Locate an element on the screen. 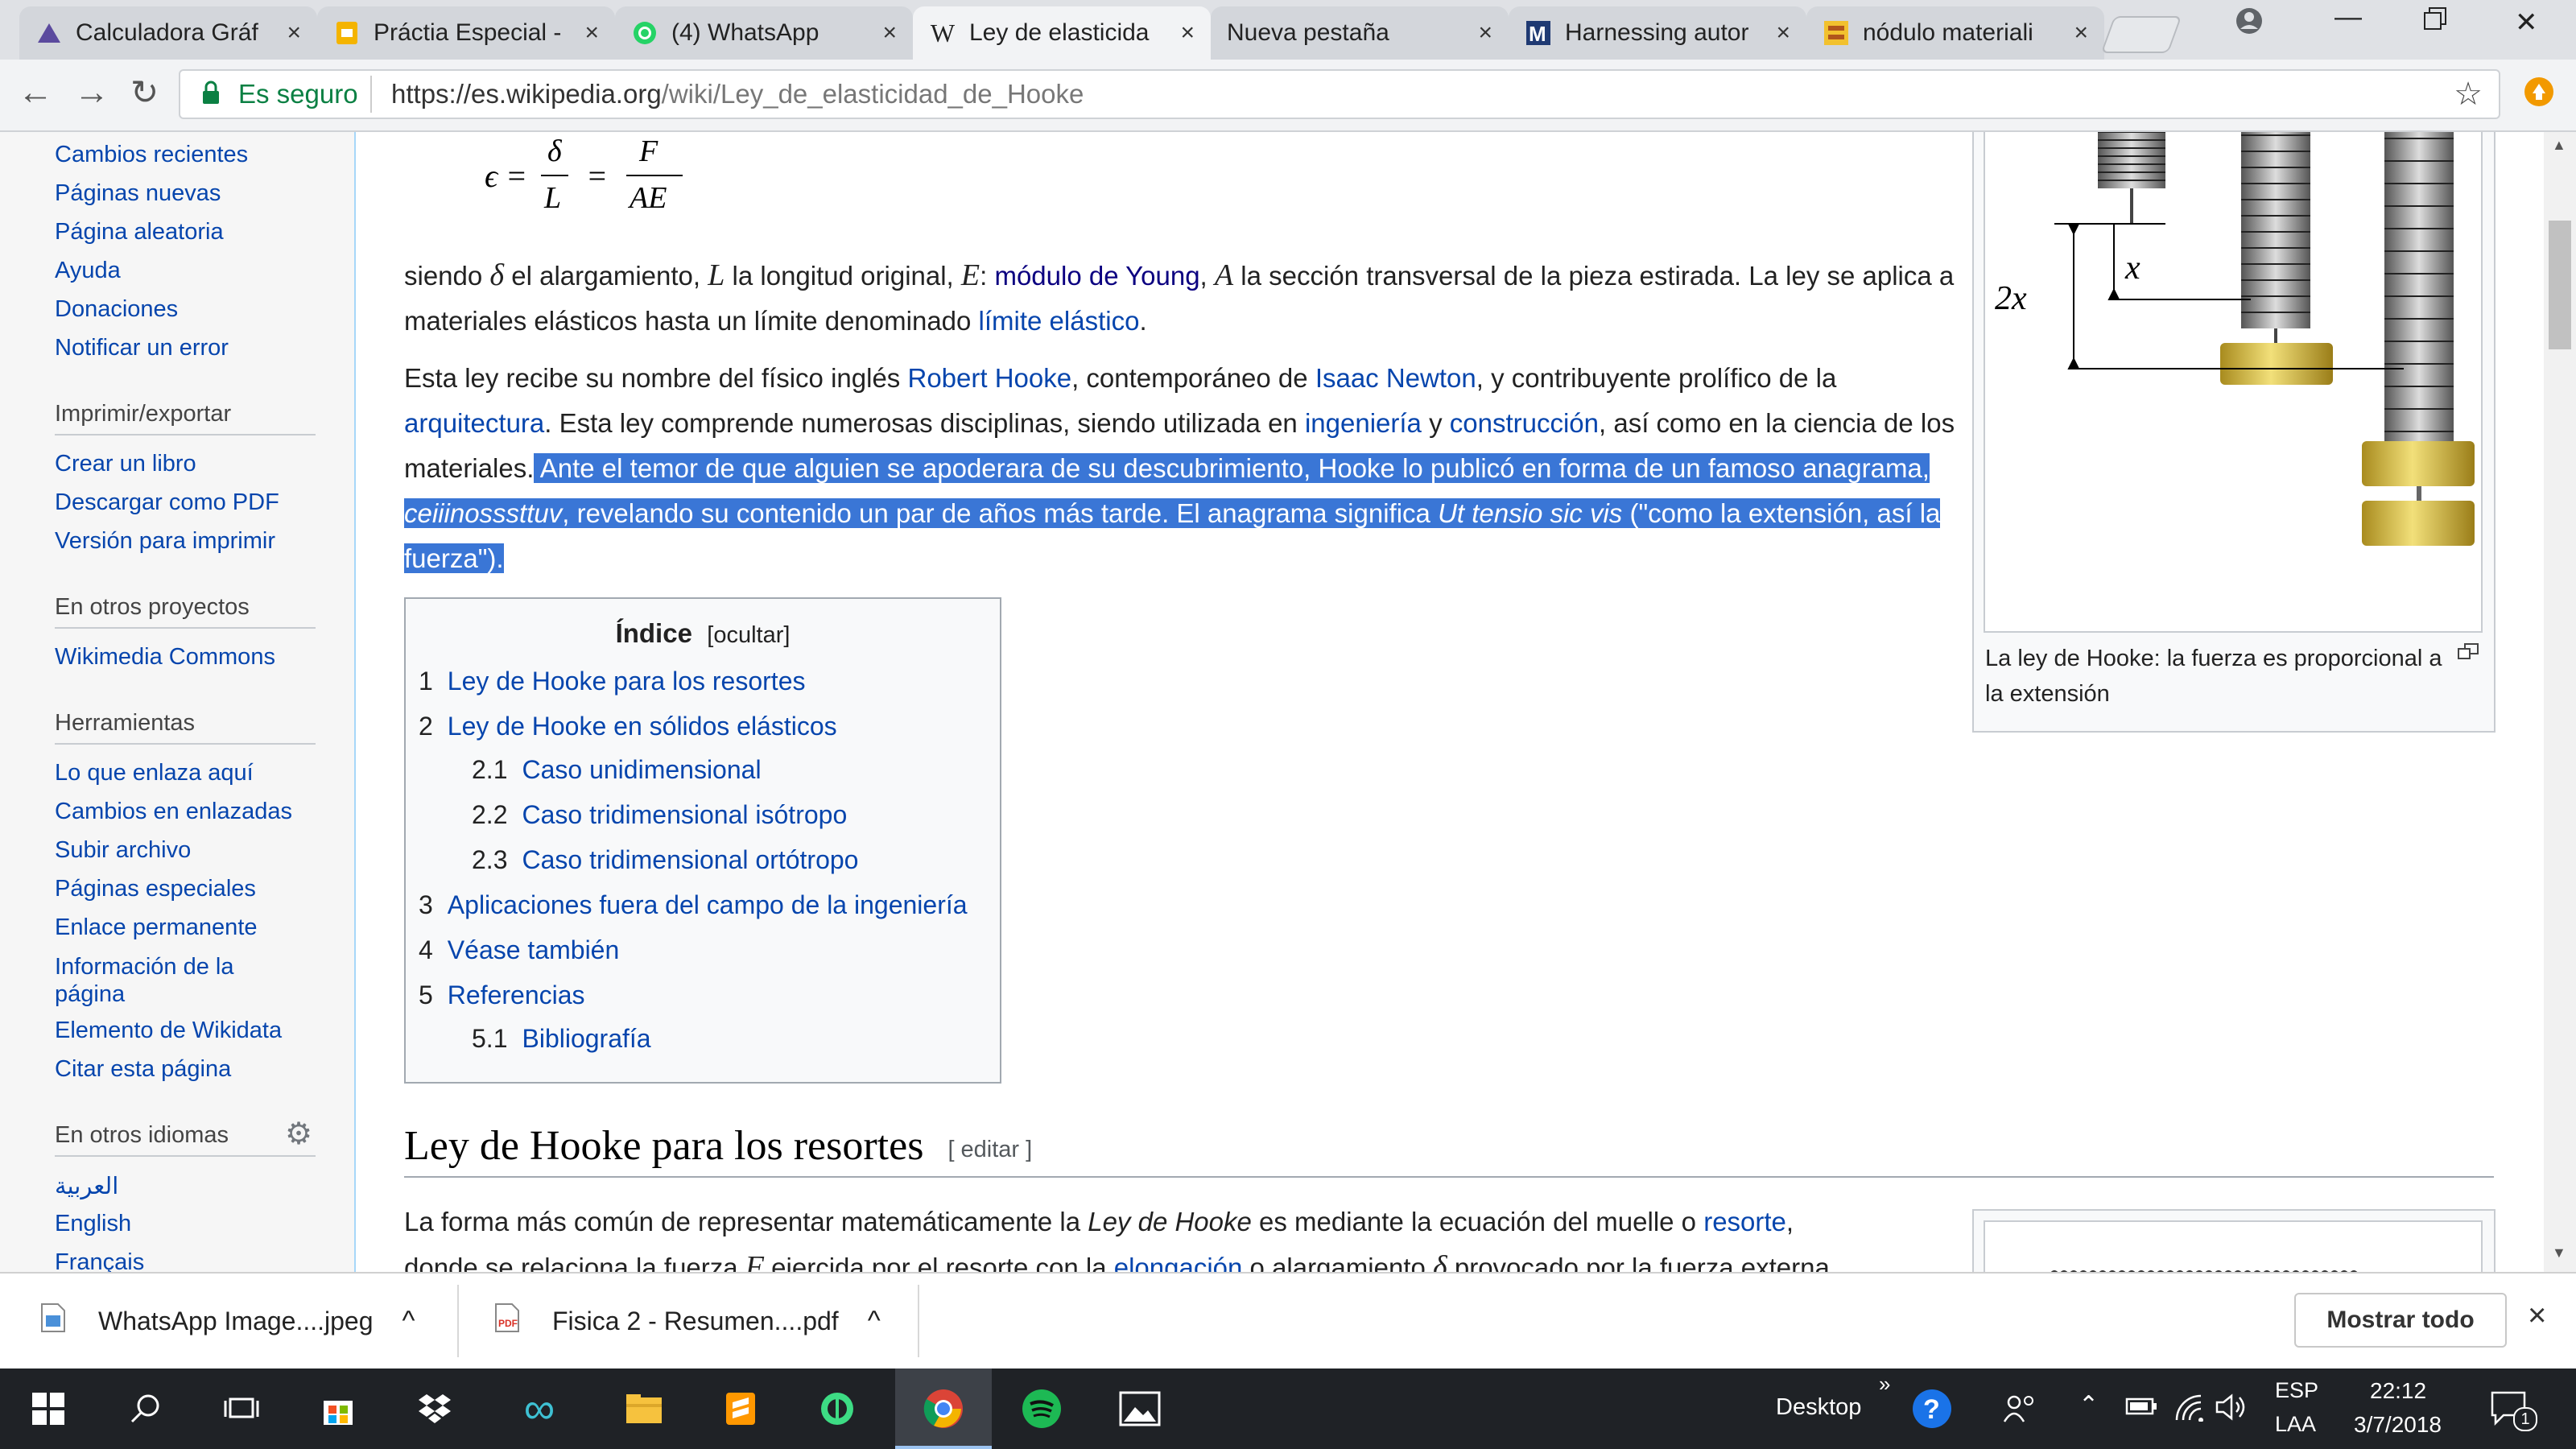 The image size is (2576, 1449). back-icon: ← is located at coordinates (35, 92).